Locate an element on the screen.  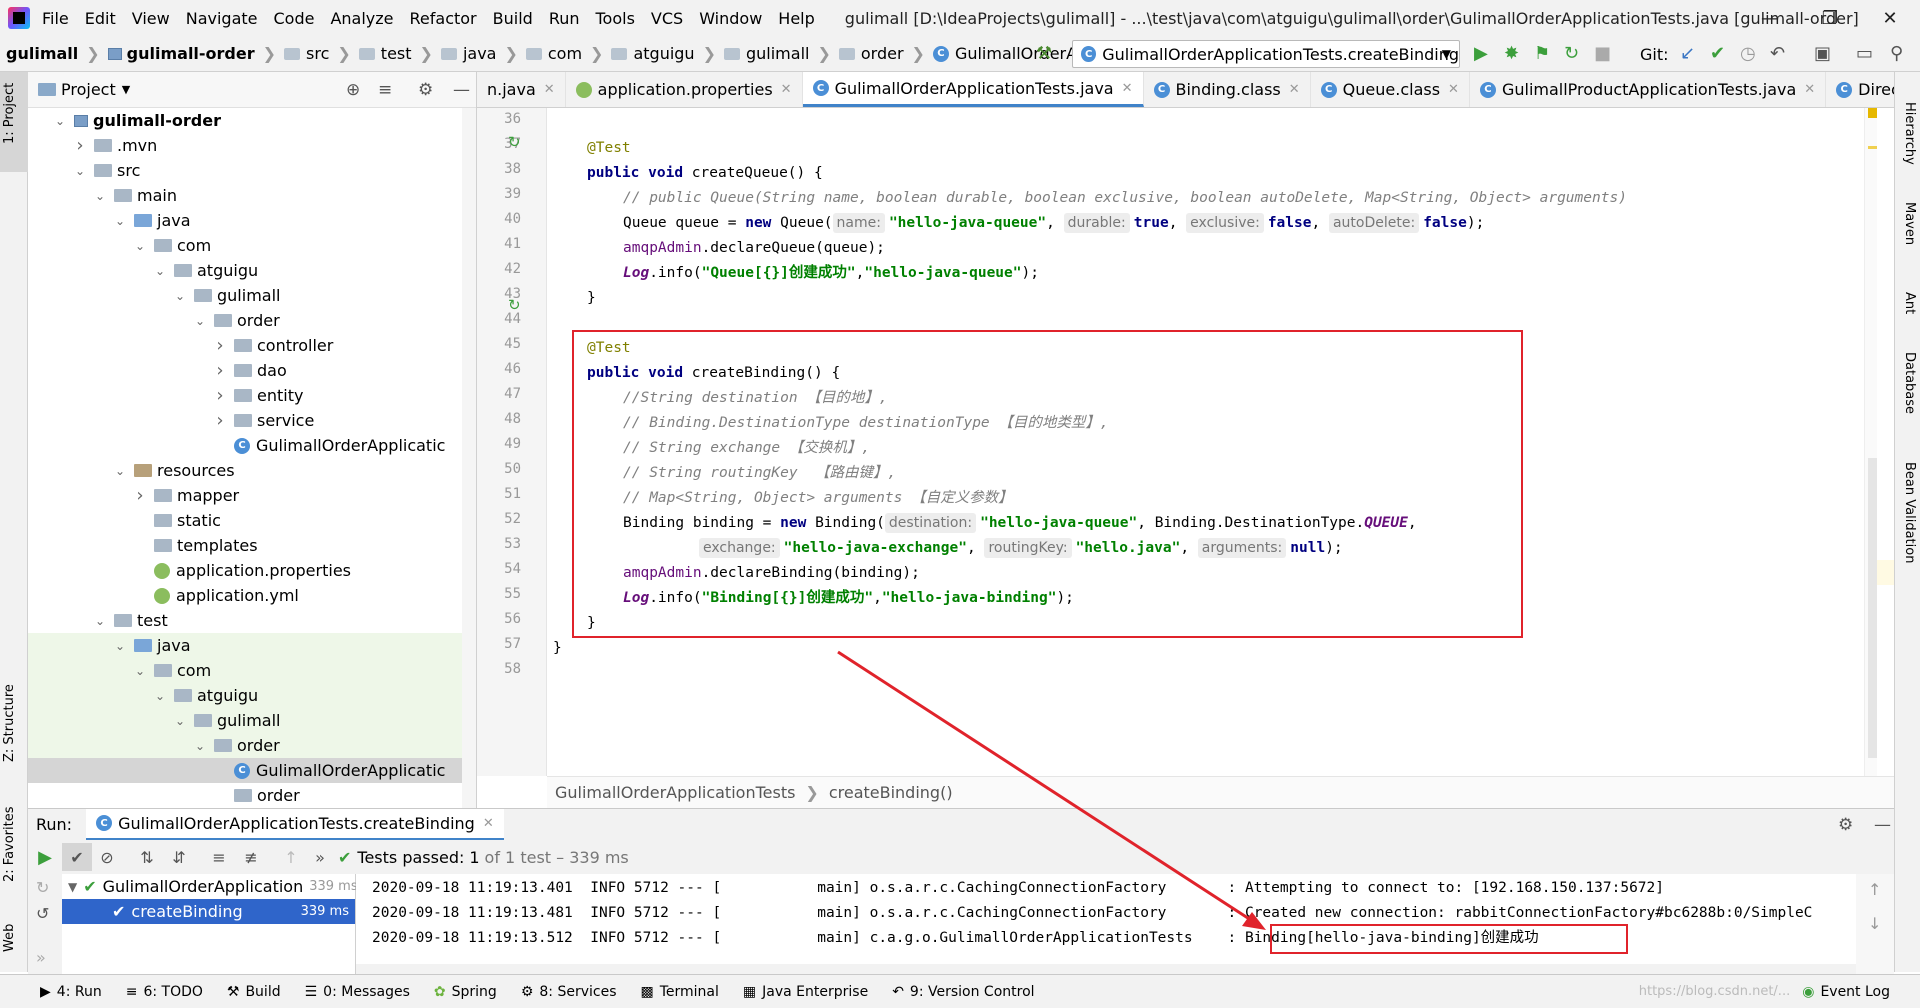
terminal-icon: ▩ is located at coordinates (647, 991).